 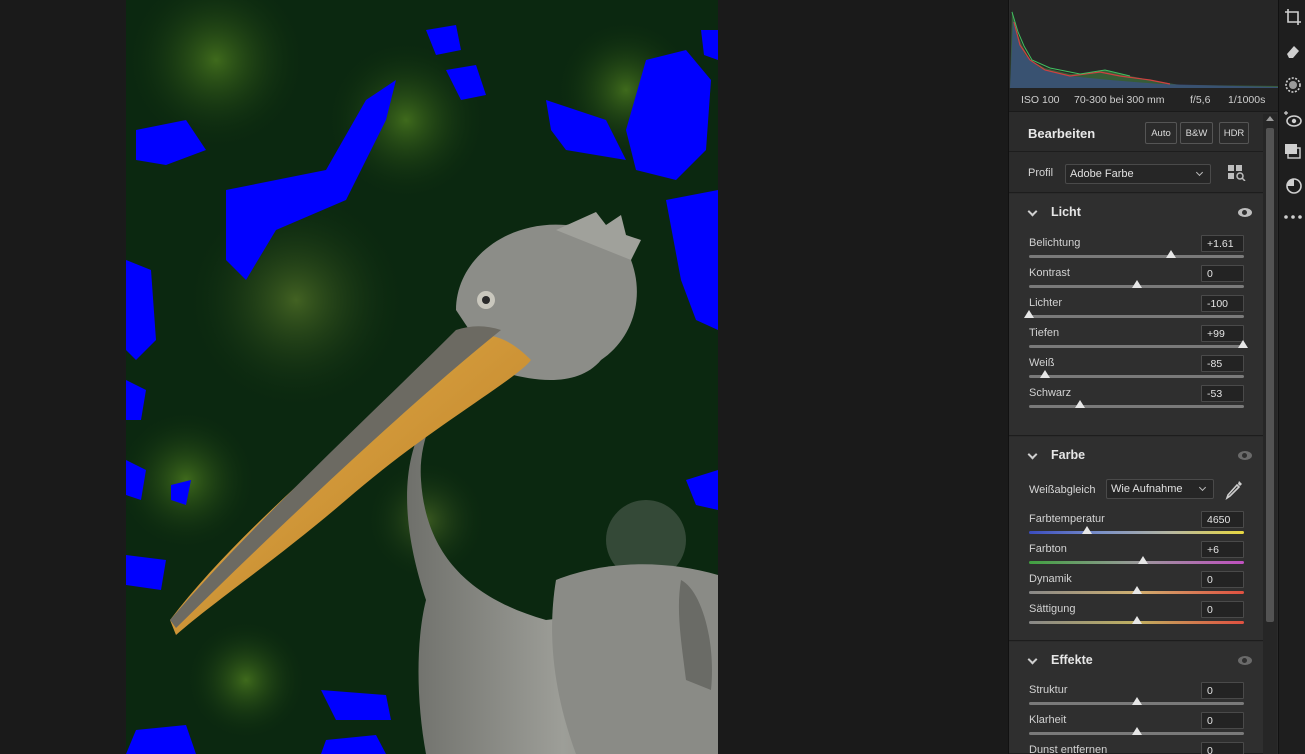 What do you see at coordinates (1048, 549) in the screenshot?
I see `slider-label: Farbton` at bounding box center [1048, 549].